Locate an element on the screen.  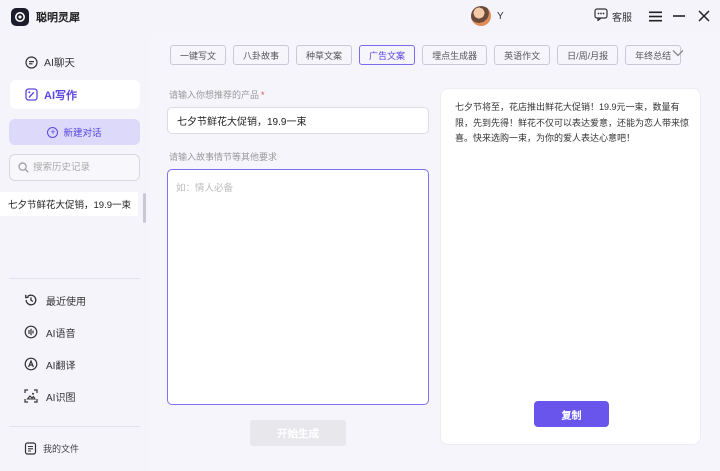
product-field-label: 请输入你想推荐的产品 * is located at coordinates (217, 94).